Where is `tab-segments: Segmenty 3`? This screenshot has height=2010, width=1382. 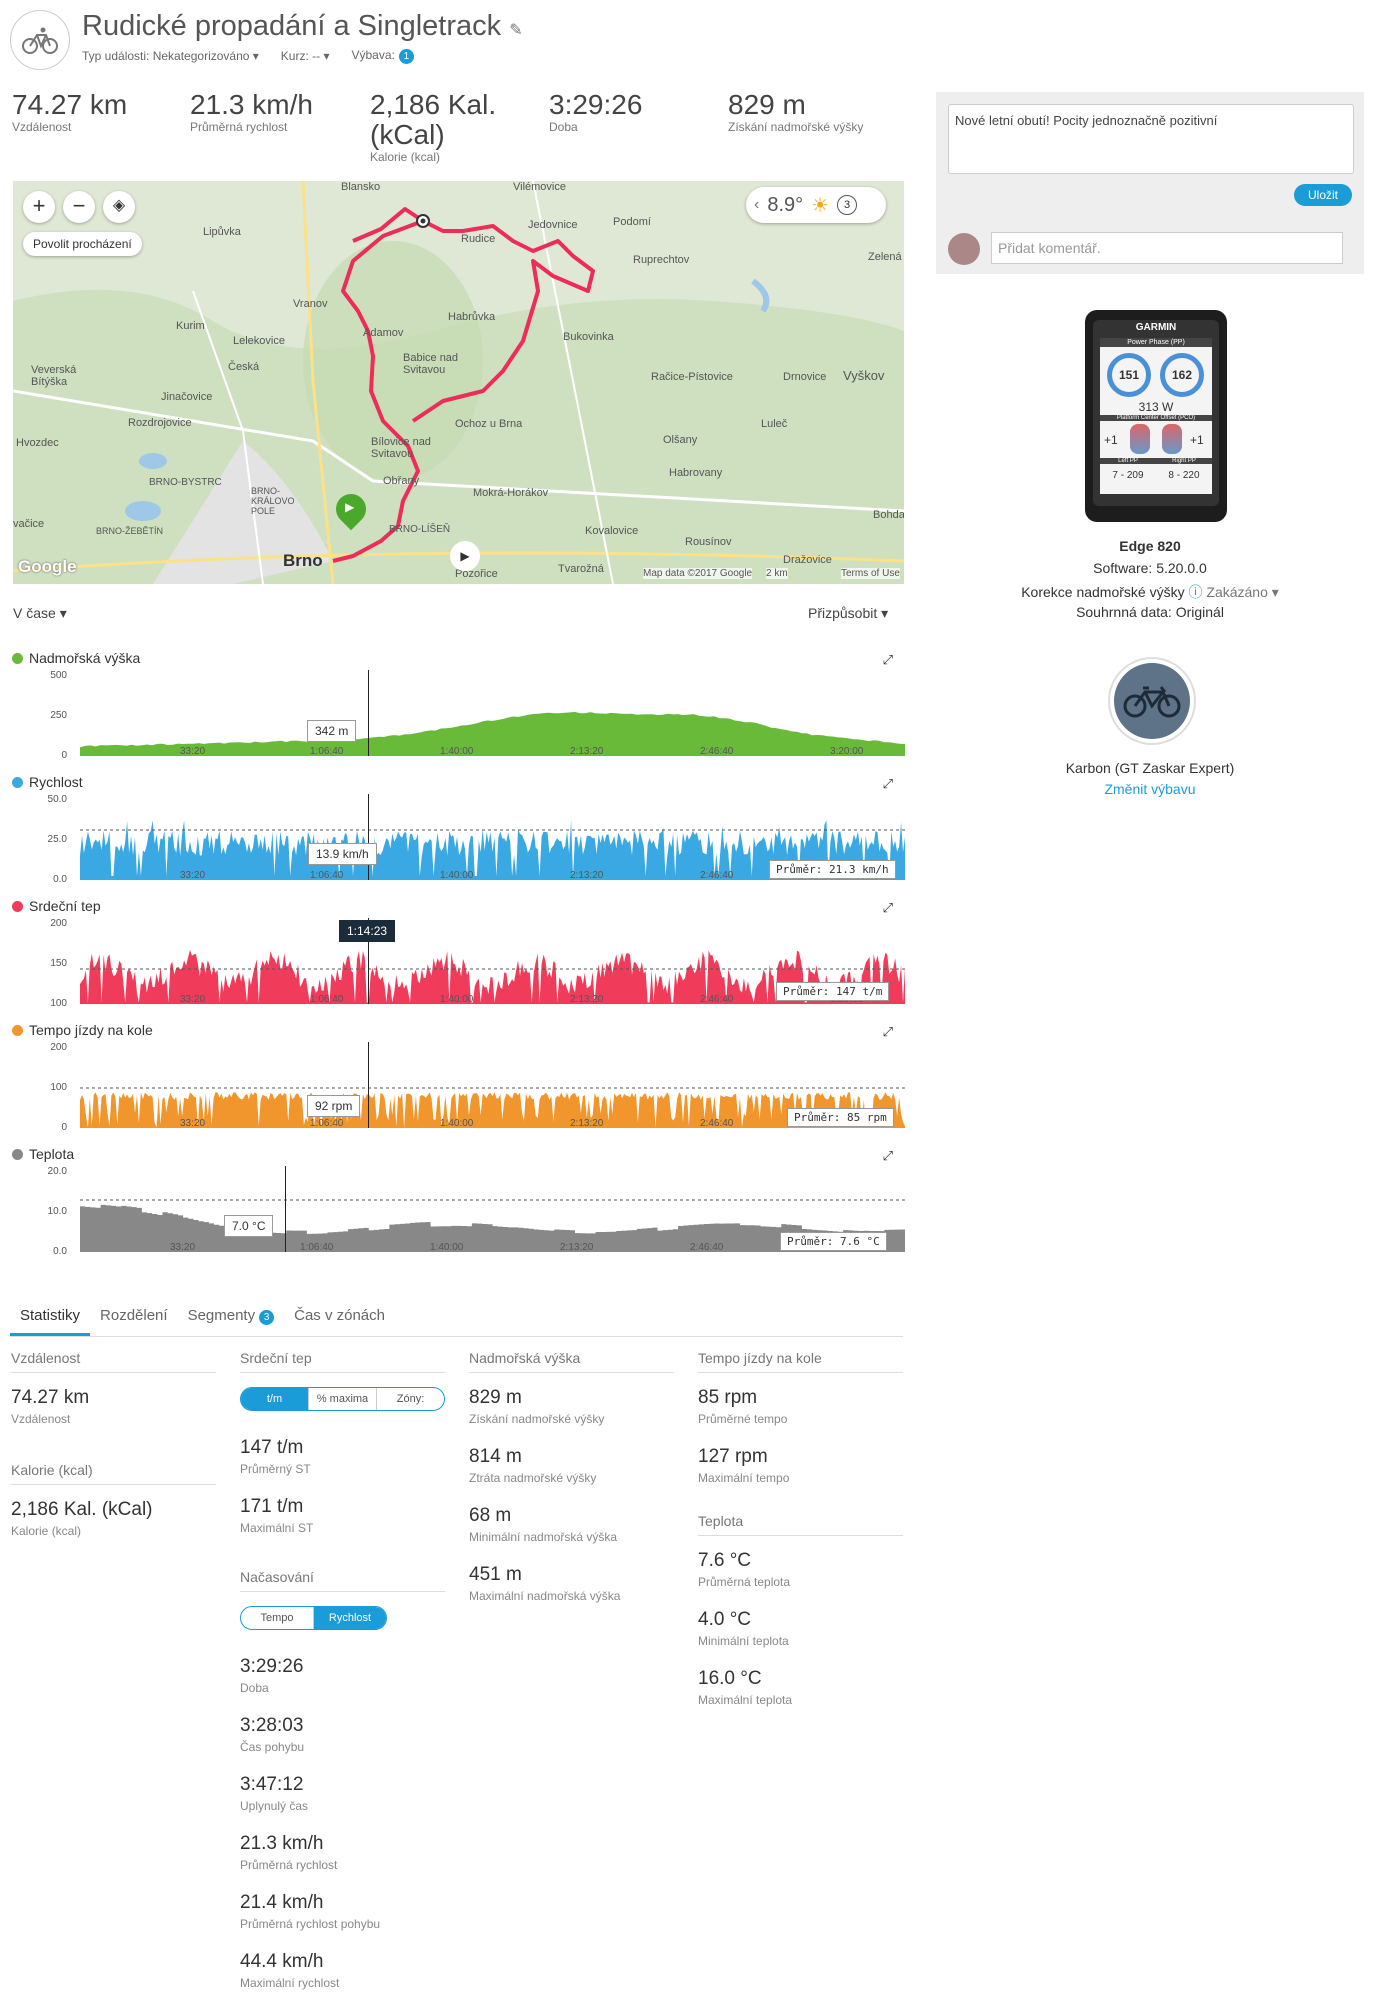
tab-segments: Segmenty 3 is located at coordinates (231, 1315).